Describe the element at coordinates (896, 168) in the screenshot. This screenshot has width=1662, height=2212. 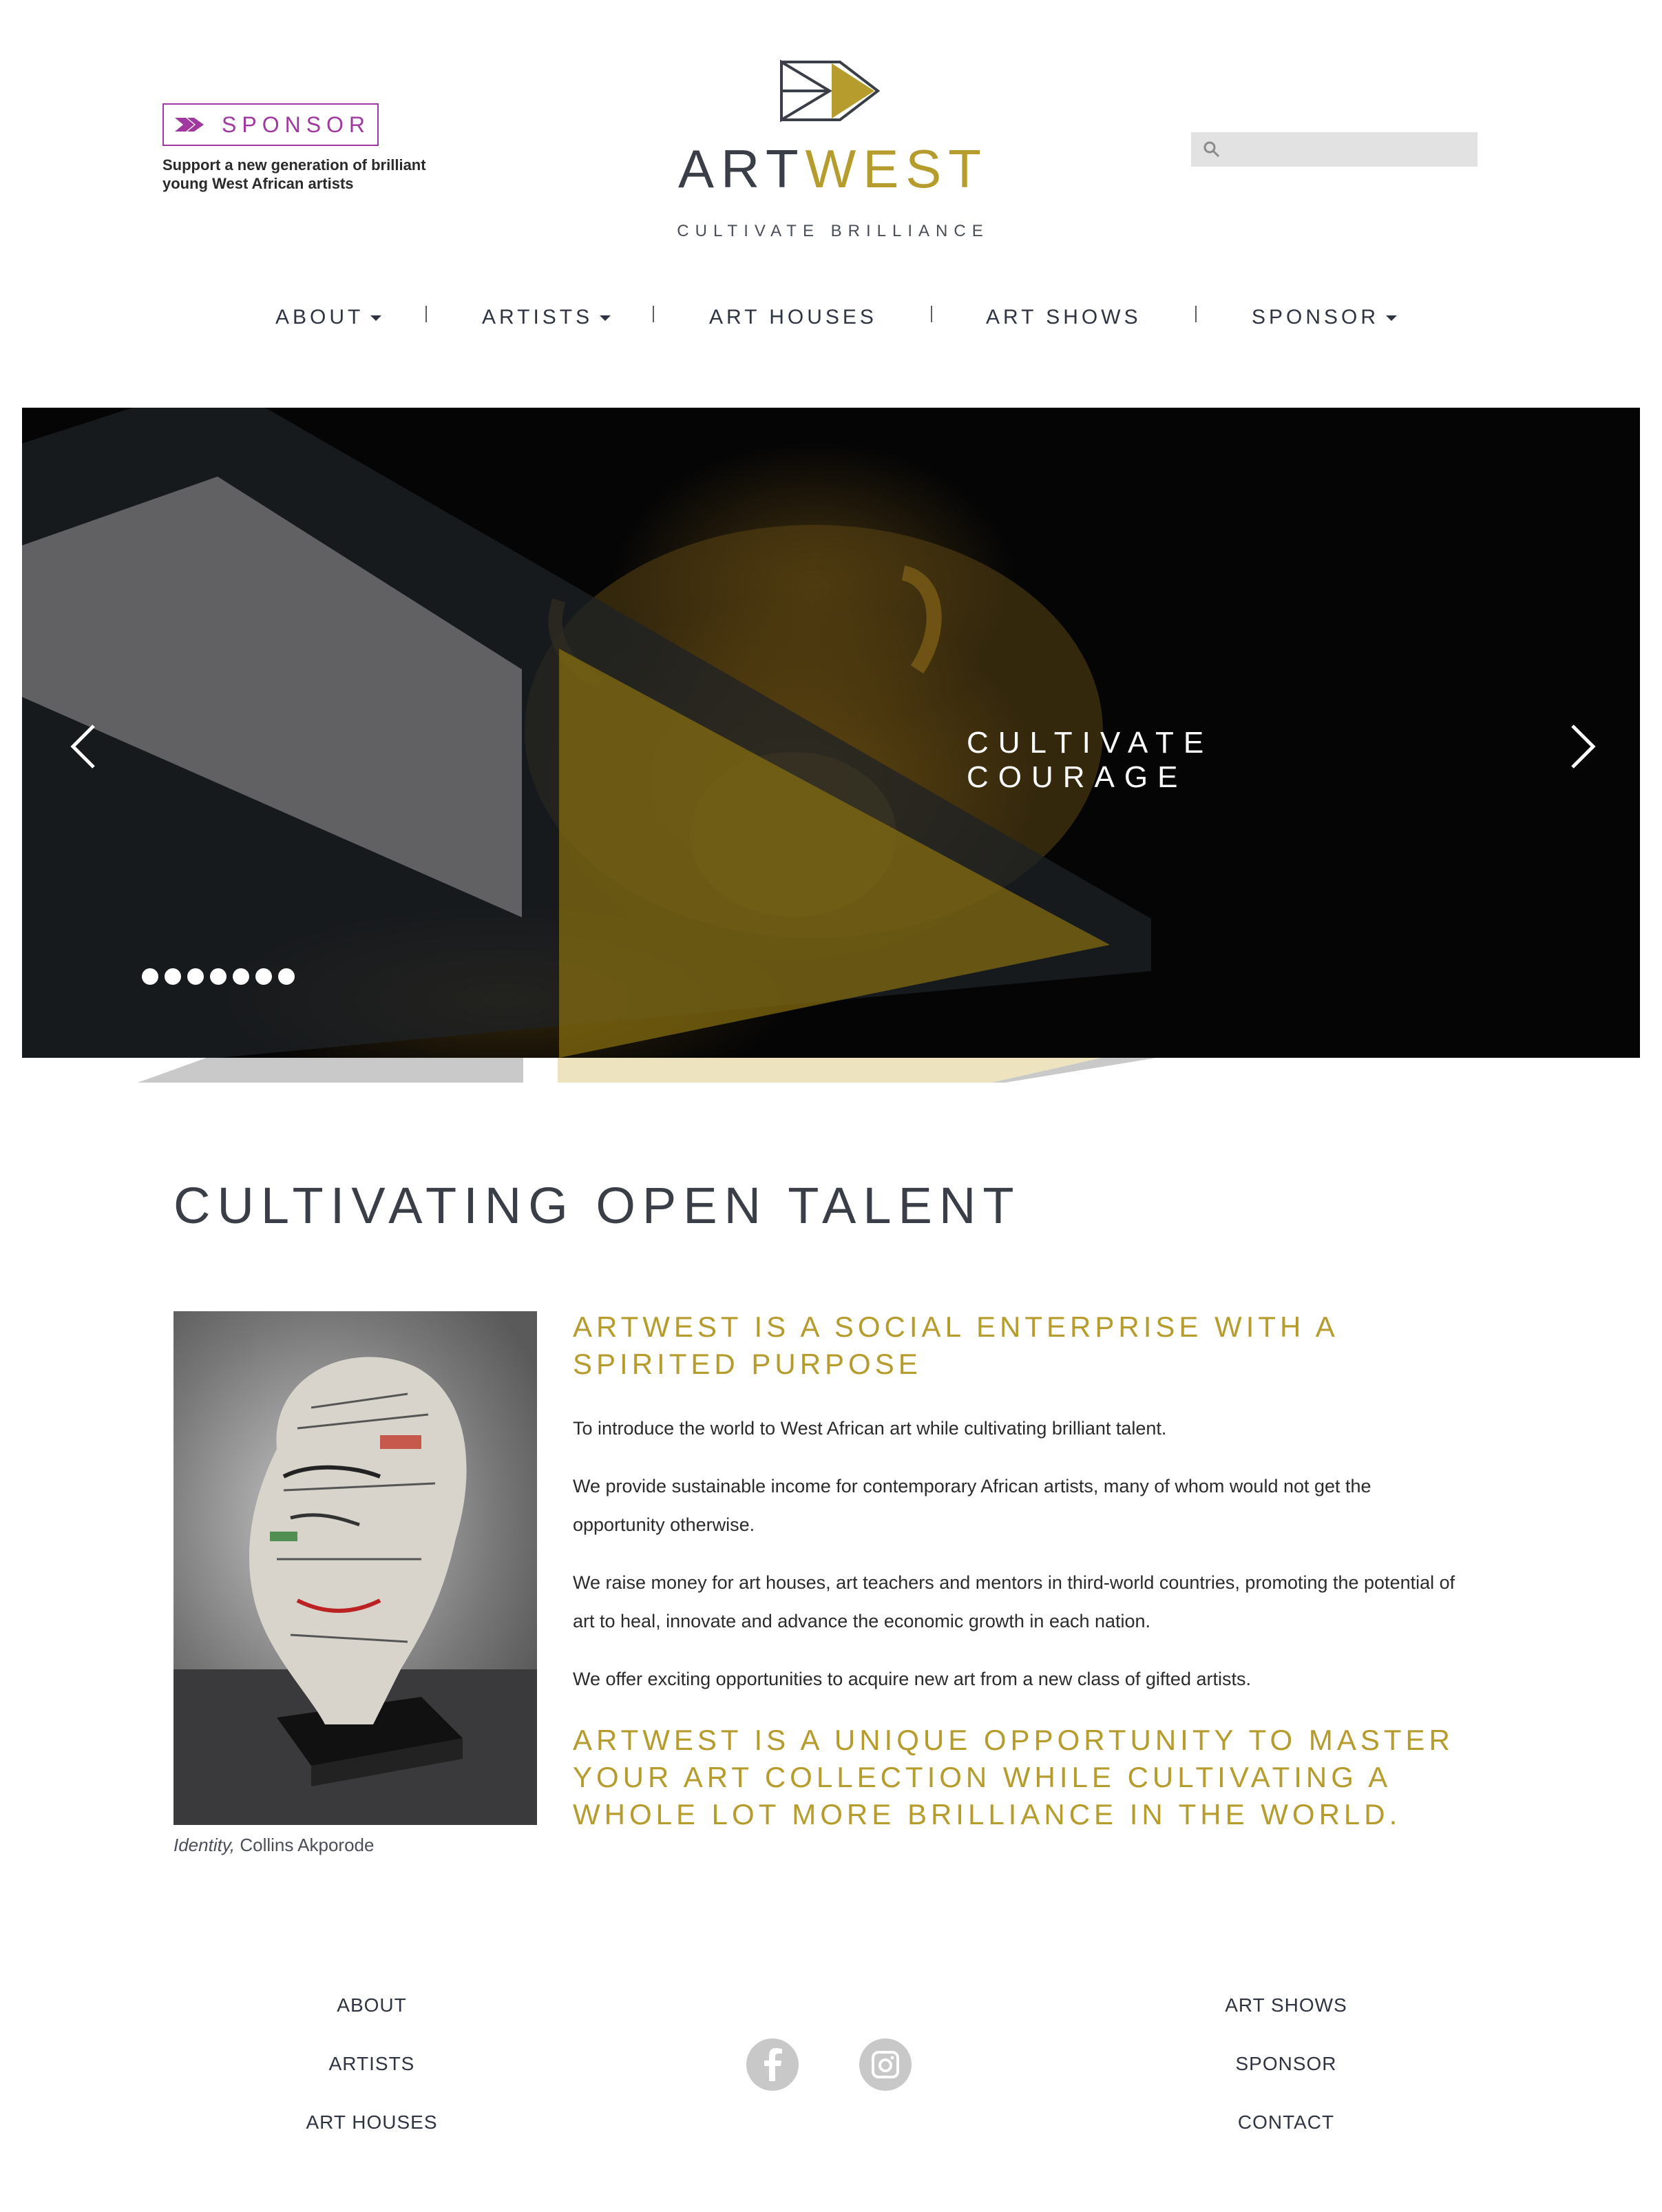
I see `logo-west-text: WEST` at that location.